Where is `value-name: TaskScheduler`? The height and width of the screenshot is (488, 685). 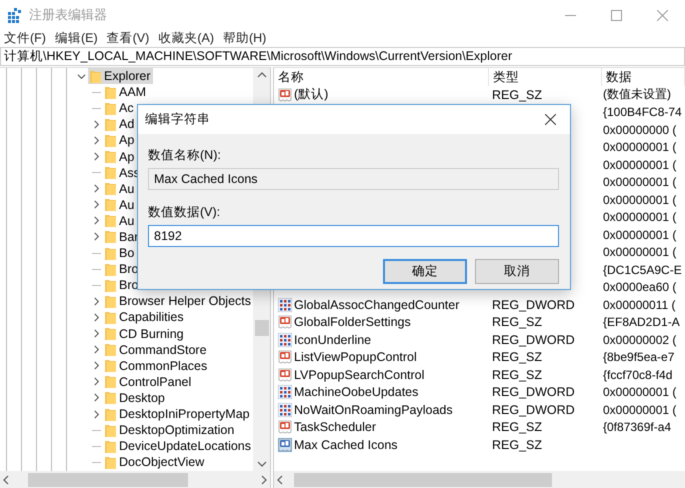 value-name: TaskScheduler is located at coordinates (335, 427).